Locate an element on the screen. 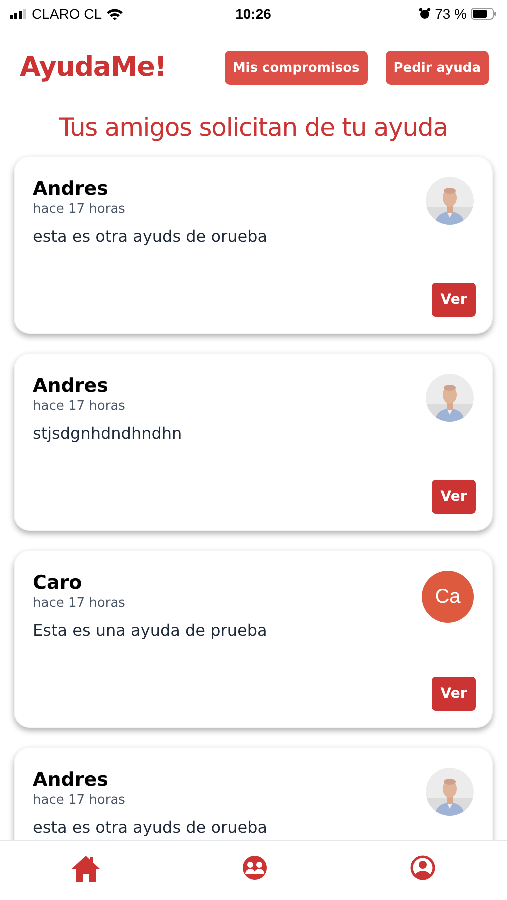 The width and height of the screenshot is (507, 900). request-text: stjsdgnhdndhndhn is located at coordinates (107, 434).